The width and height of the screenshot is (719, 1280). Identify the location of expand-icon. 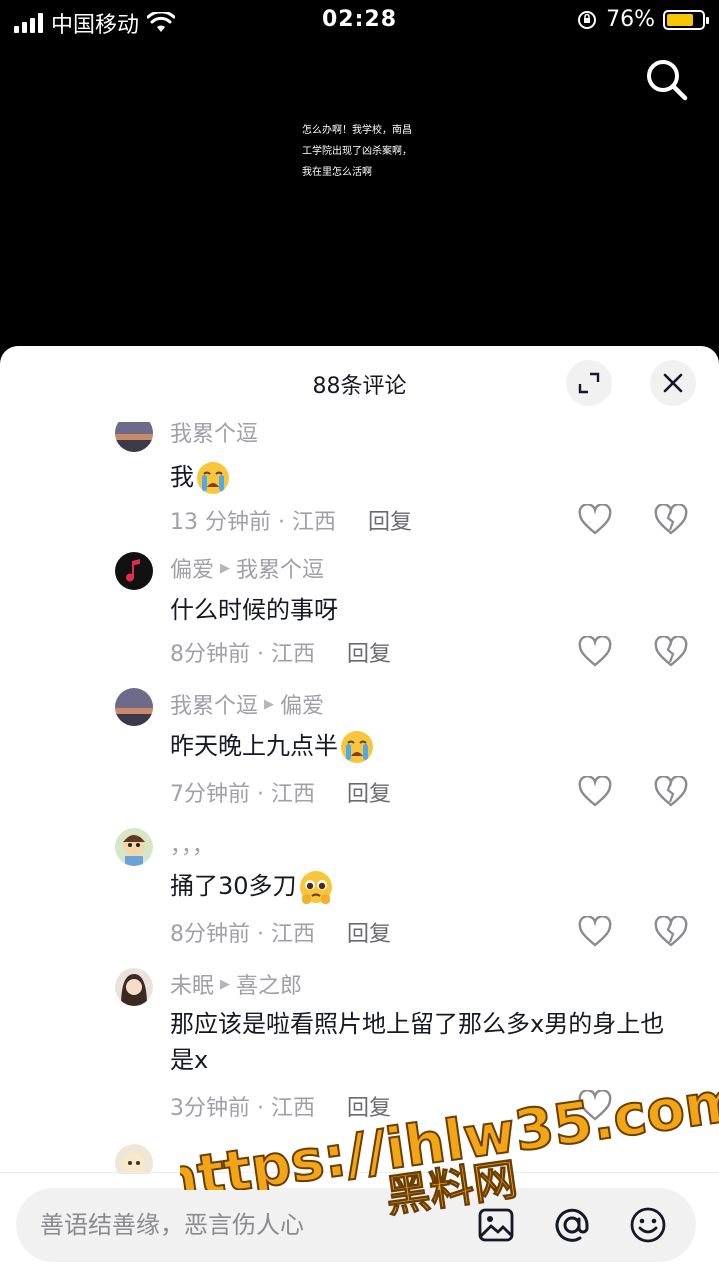
(589, 383).